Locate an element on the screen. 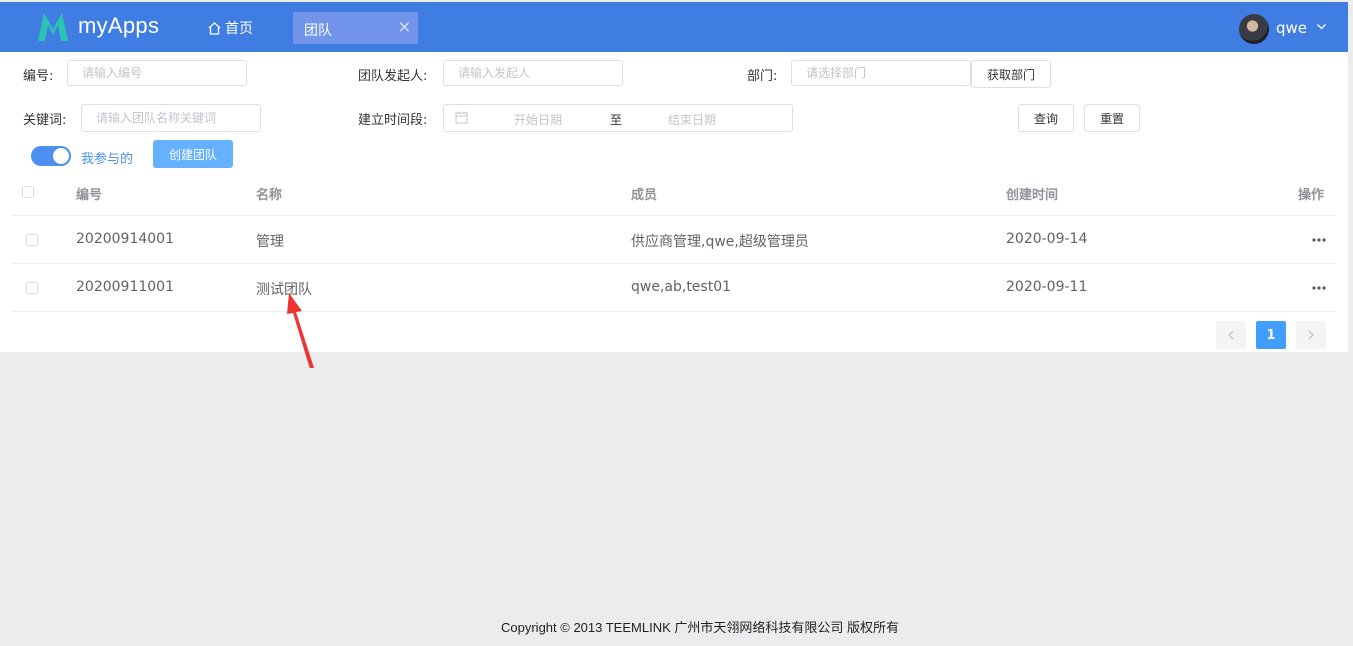  number-input is located at coordinates (157, 73).